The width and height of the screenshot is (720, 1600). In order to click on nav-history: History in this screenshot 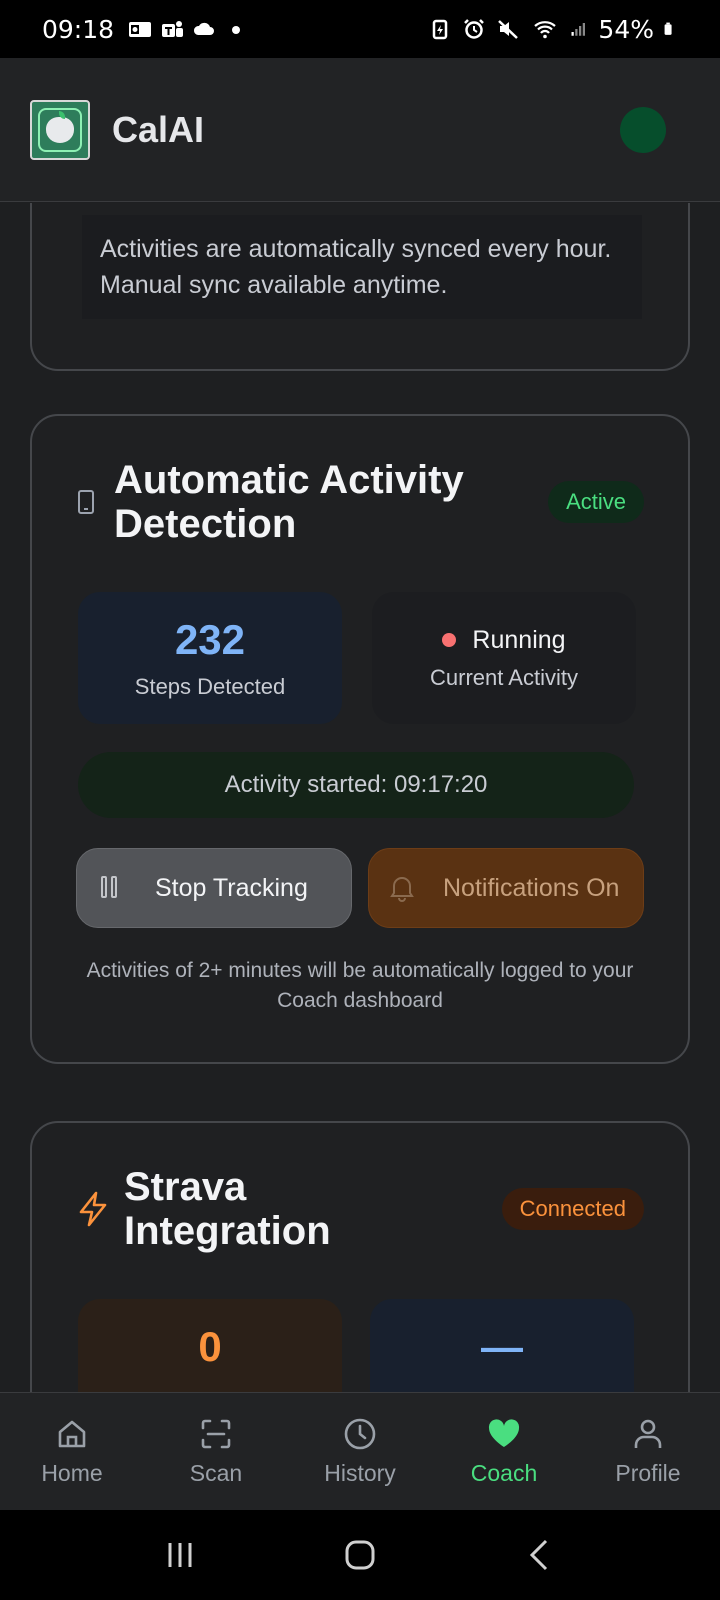, I will do `click(360, 1451)`.